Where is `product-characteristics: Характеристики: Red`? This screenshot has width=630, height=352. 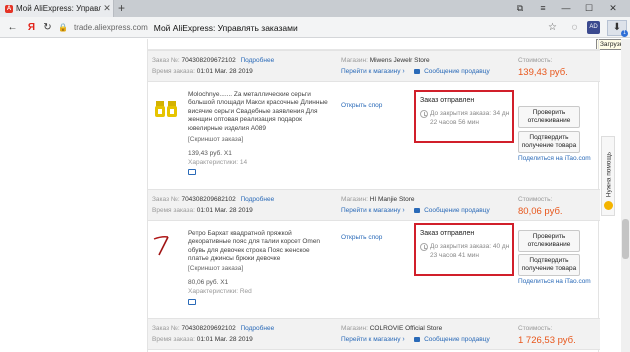
product-characteristics: Характеристики: Red is located at coordinates (220, 291).